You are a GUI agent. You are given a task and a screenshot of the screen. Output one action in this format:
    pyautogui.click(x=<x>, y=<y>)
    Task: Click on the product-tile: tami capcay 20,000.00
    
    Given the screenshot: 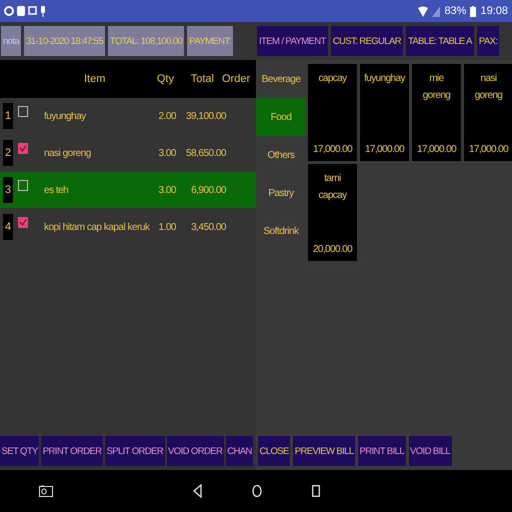 What is the action you would take?
    pyautogui.click(x=332, y=212)
    